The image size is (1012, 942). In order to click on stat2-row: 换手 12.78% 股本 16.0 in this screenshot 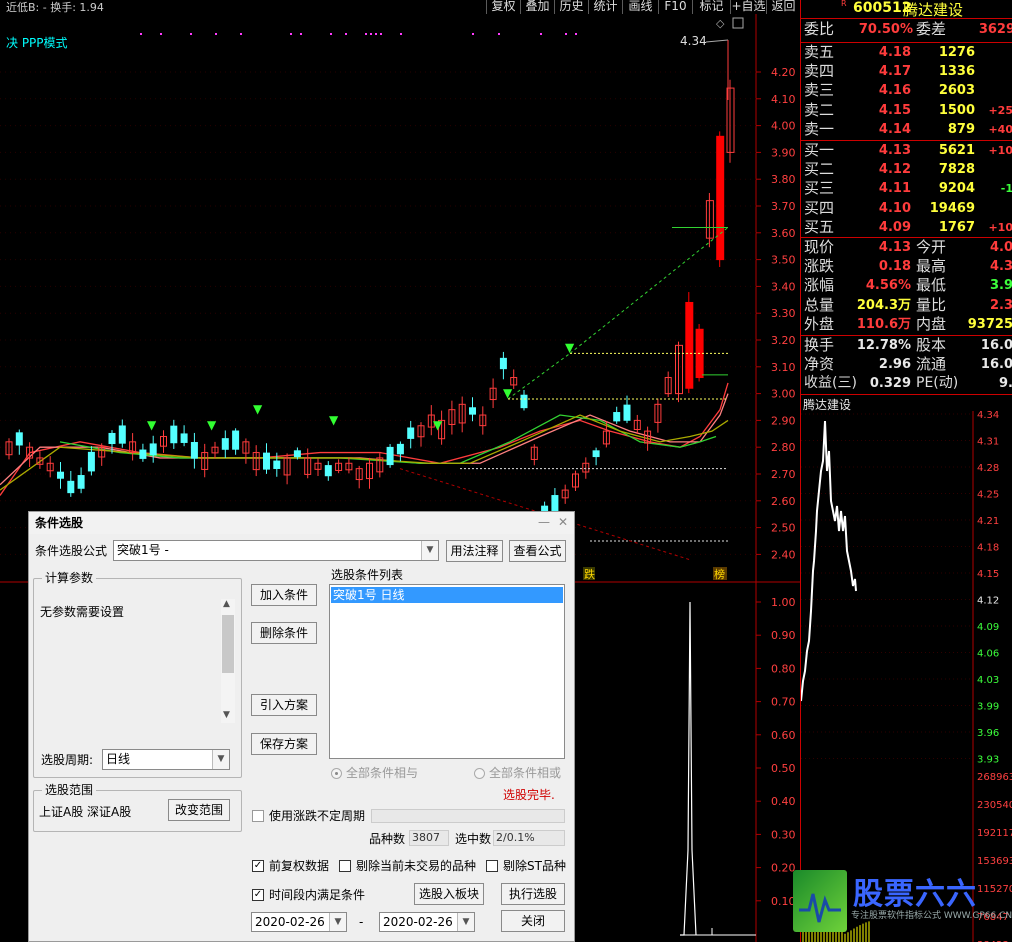, I will do `click(906, 345)`.